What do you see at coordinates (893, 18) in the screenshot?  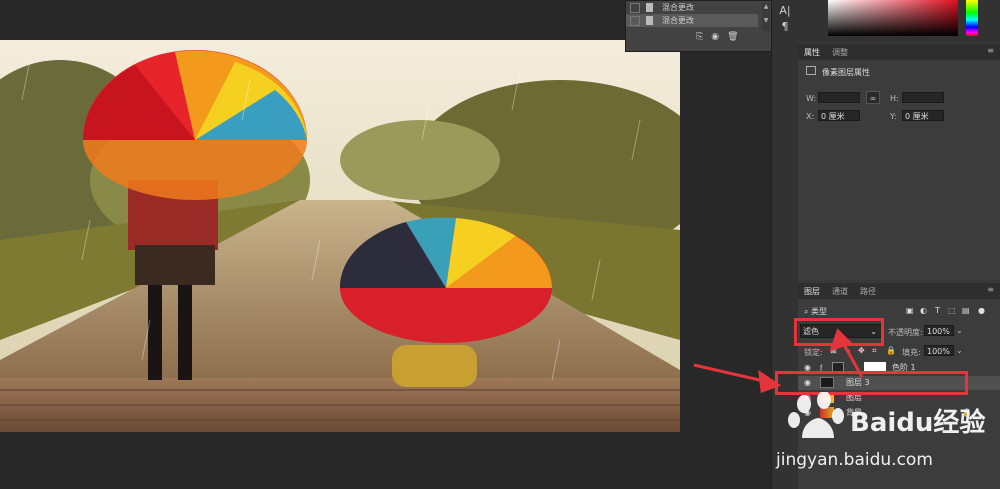 I see `color-field` at bounding box center [893, 18].